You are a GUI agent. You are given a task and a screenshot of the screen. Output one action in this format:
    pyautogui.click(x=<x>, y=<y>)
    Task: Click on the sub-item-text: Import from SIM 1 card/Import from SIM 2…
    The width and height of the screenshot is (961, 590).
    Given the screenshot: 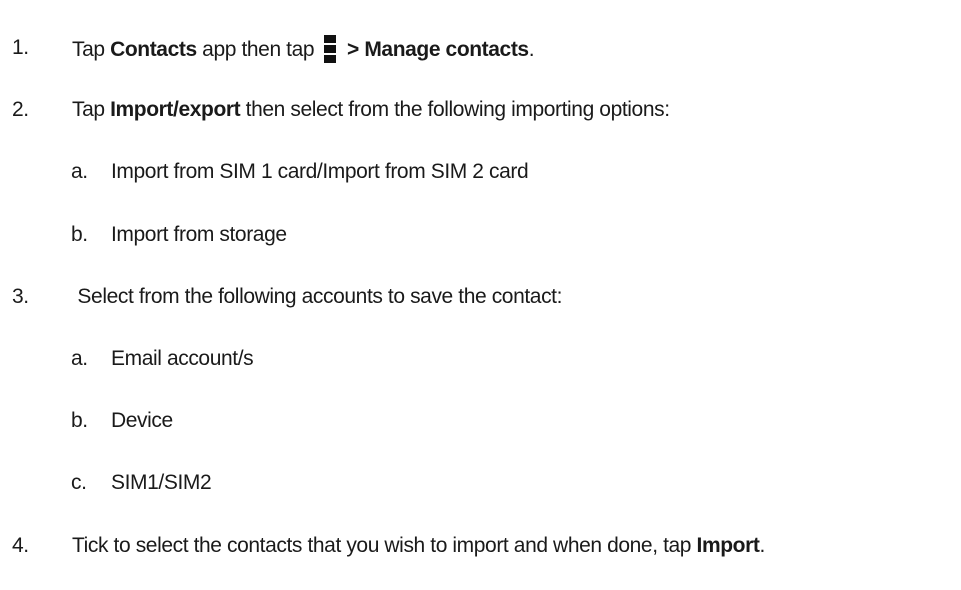 What is the action you would take?
    pyautogui.click(x=320, y=171)
    